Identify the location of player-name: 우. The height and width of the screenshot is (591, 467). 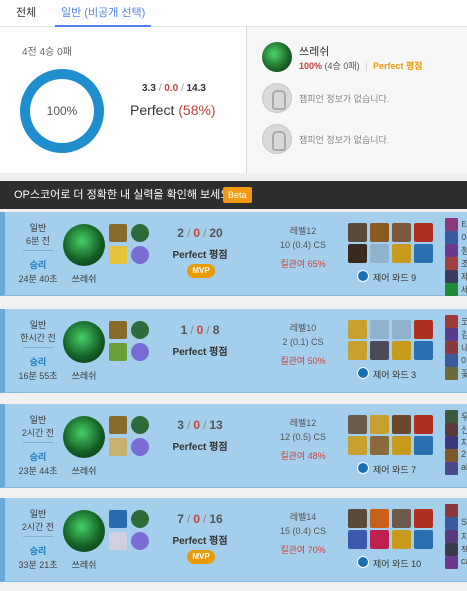
(464, 416).